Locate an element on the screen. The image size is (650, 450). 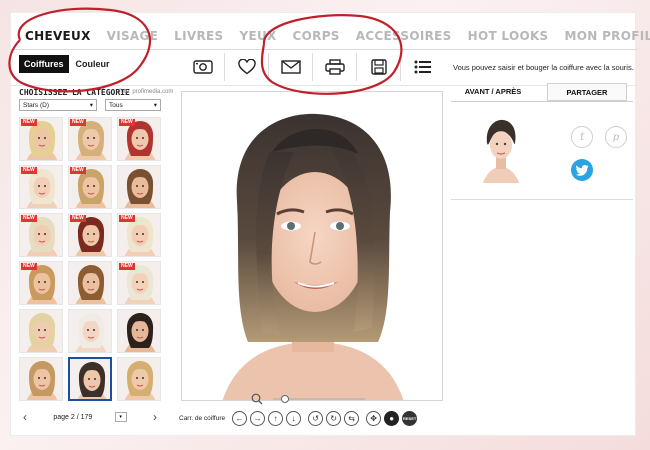
save-icon is located at coordinates (378, 67).